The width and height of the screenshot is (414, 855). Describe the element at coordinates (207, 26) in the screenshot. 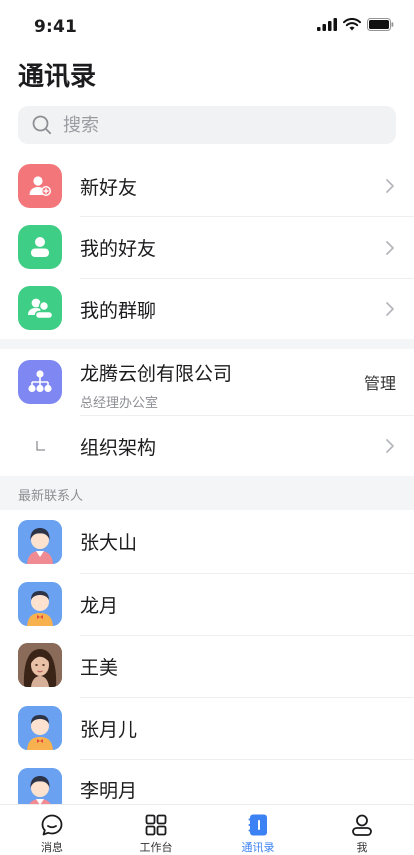

I see `status-bar: 9:41` at that location.